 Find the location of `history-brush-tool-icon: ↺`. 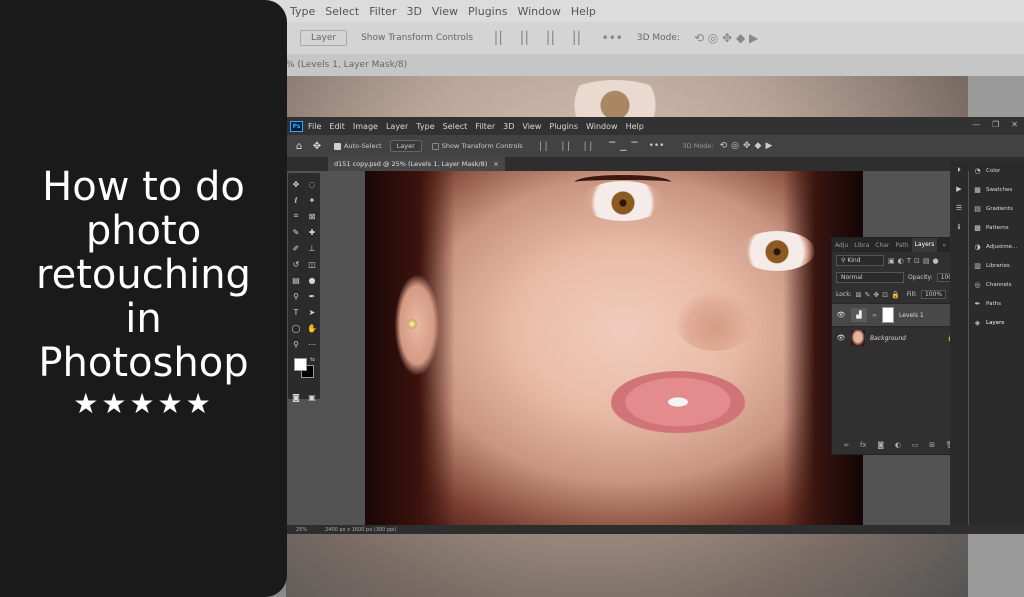

history-brush-tool-icon: ↺ is located at coordinates (296, 264).